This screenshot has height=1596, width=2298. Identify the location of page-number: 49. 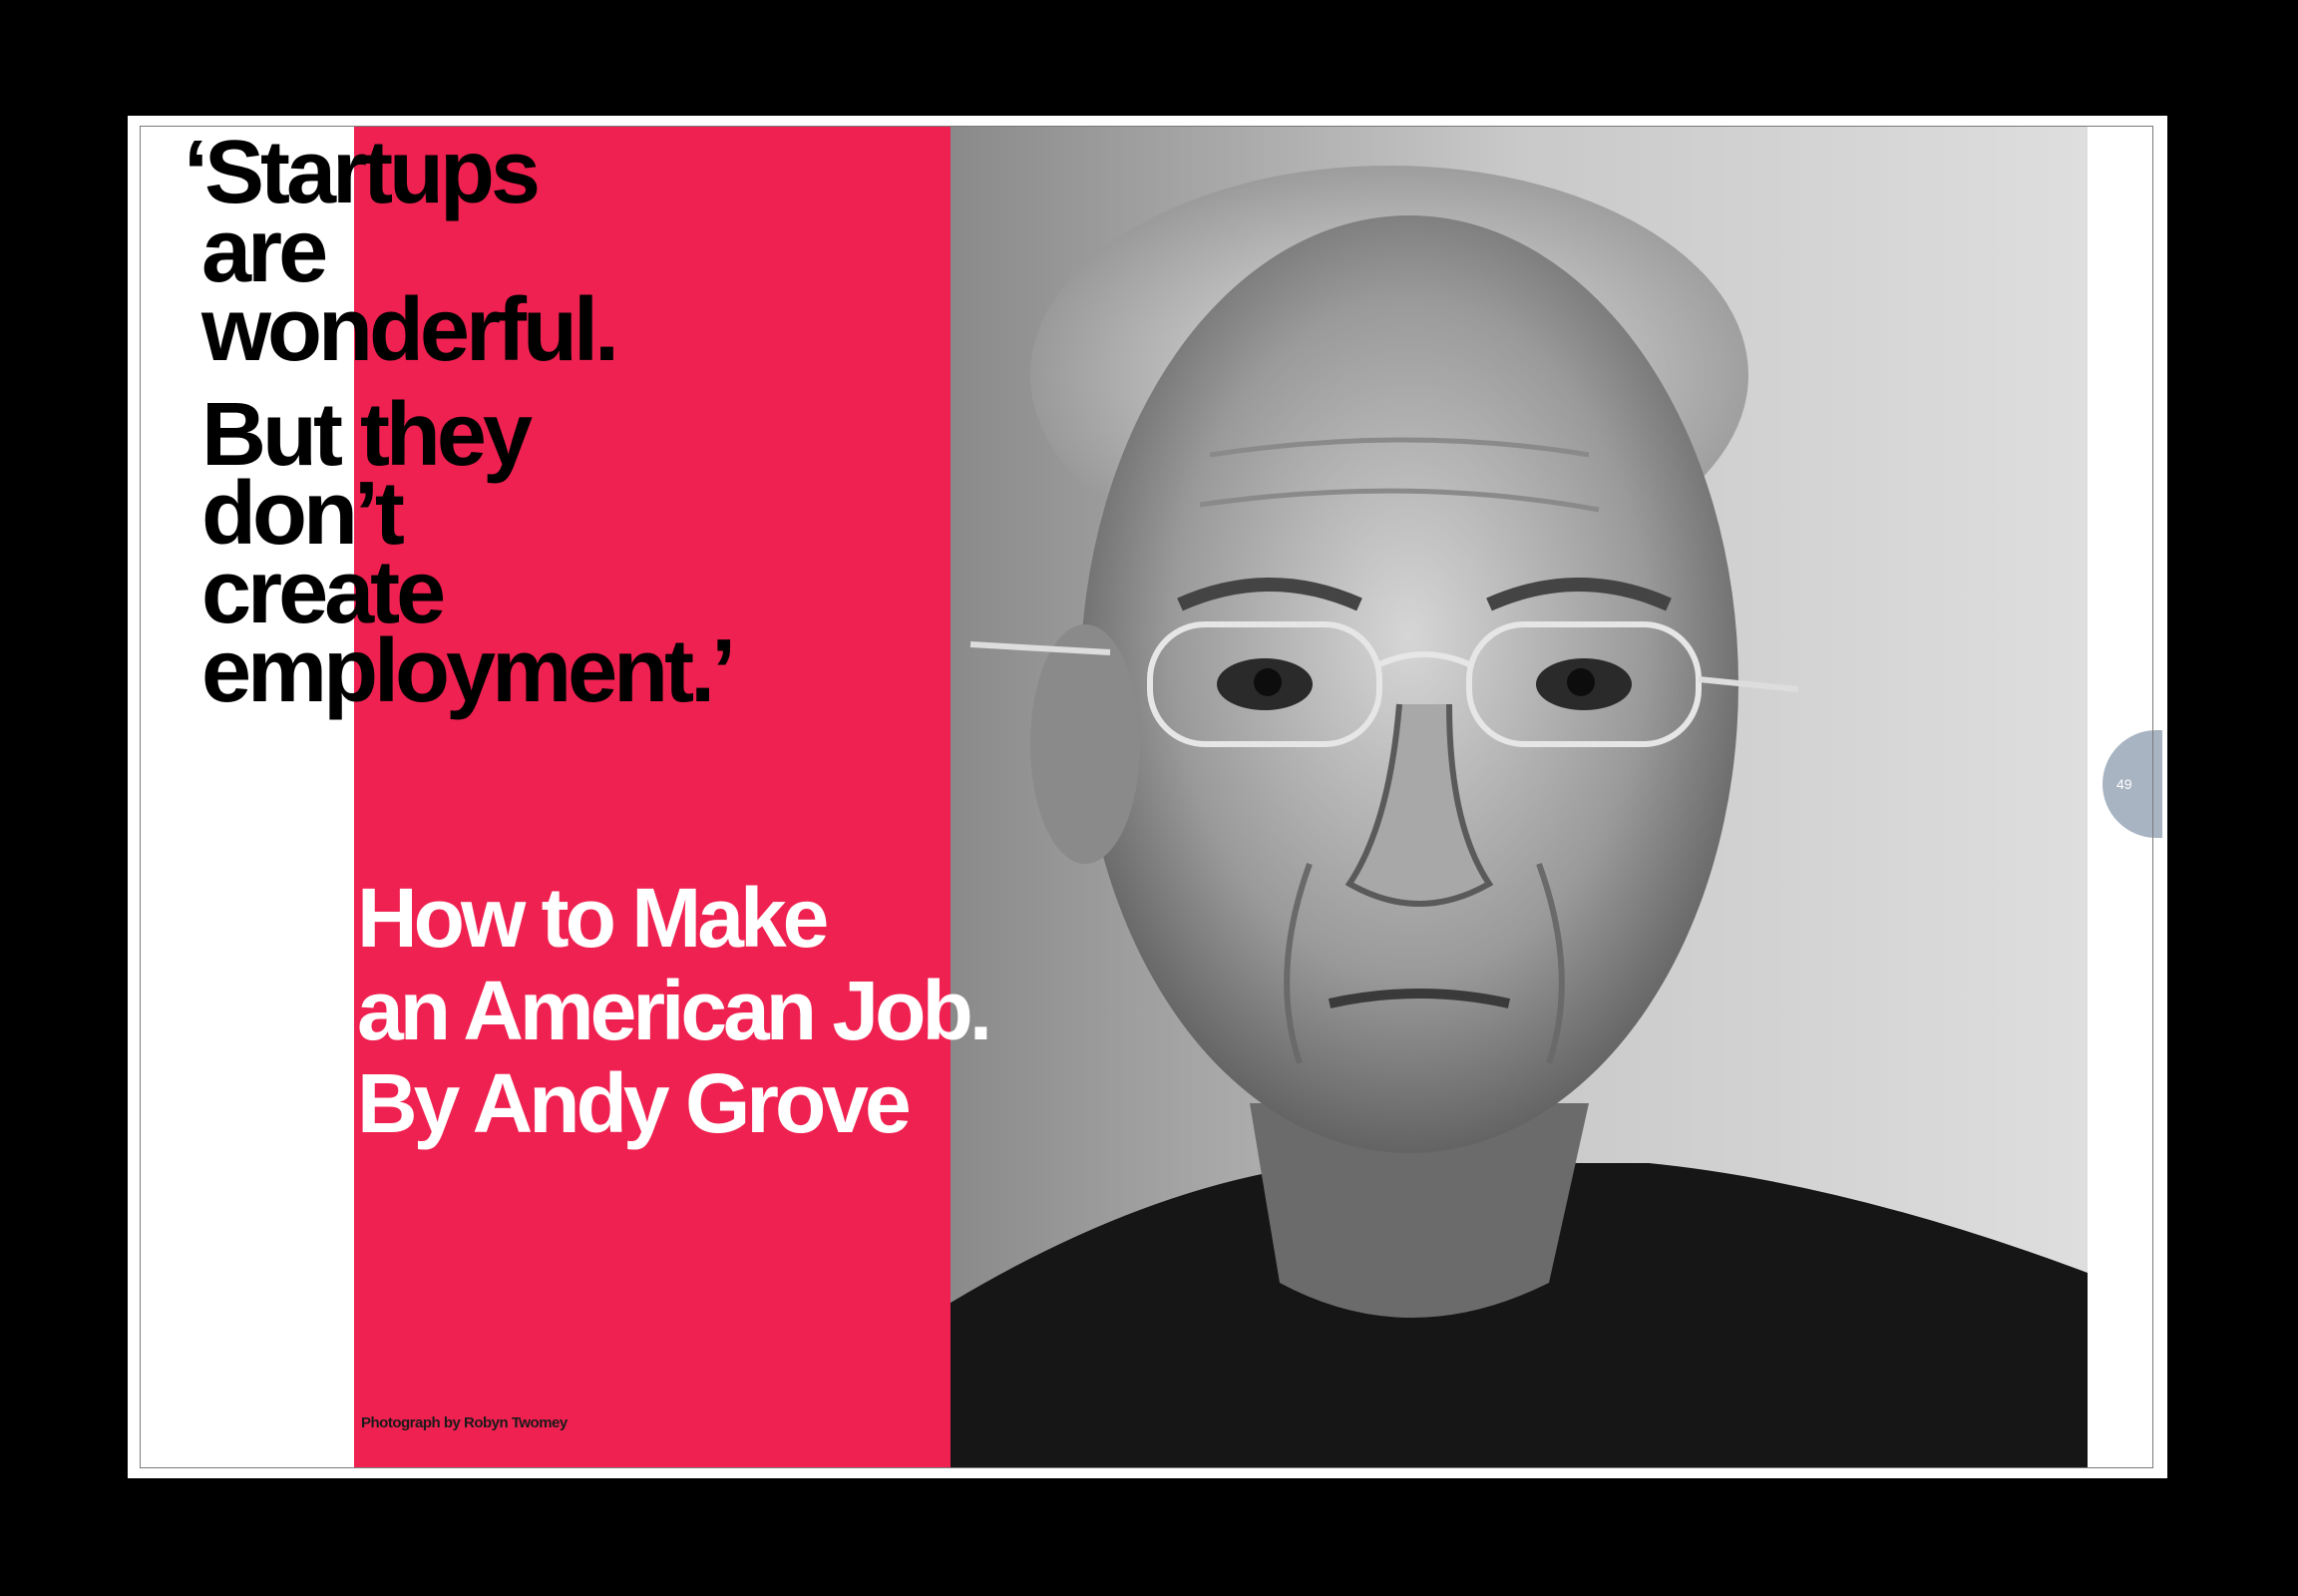
(2124, 784).